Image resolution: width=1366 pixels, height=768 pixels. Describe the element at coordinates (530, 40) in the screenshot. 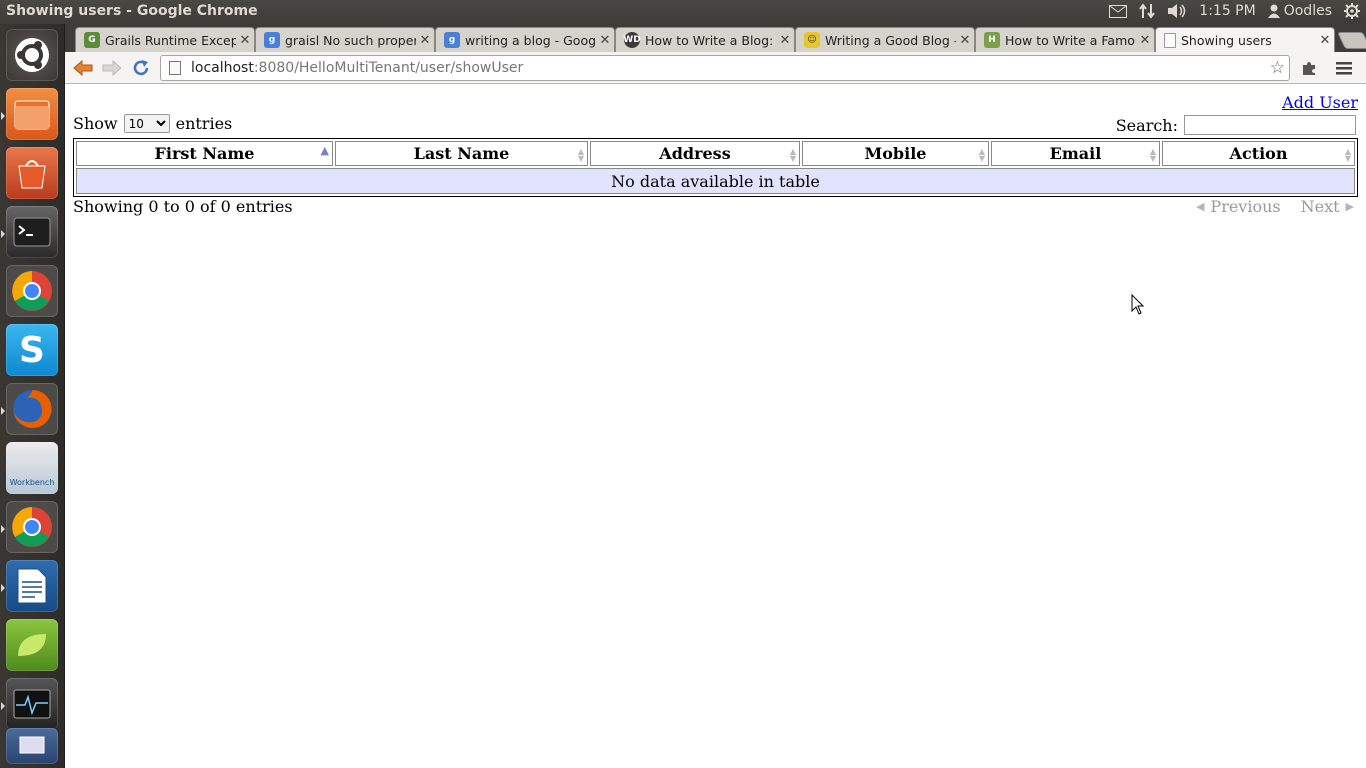

I see `tab-label: writing a blog - Google` at that location.